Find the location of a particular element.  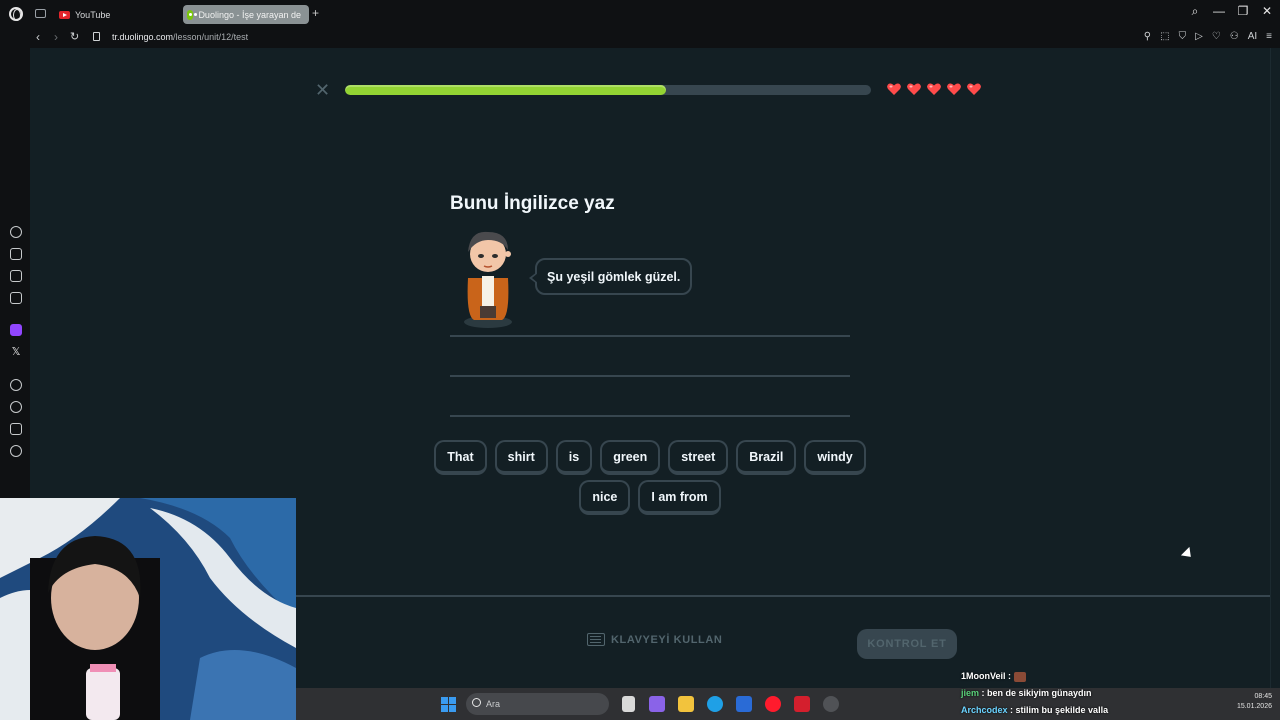

url-field: tr.duolingo.com/lesson/unit/12/test is located at coordinates (180, 37).